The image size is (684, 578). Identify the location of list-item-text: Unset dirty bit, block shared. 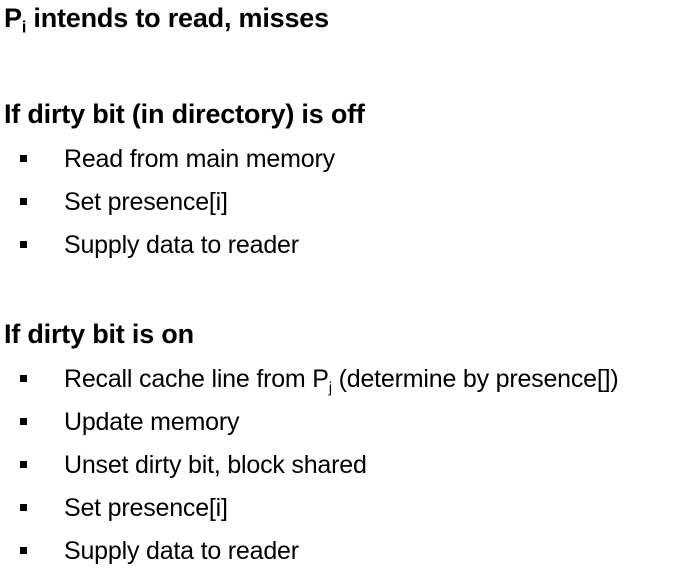
(215, 465).